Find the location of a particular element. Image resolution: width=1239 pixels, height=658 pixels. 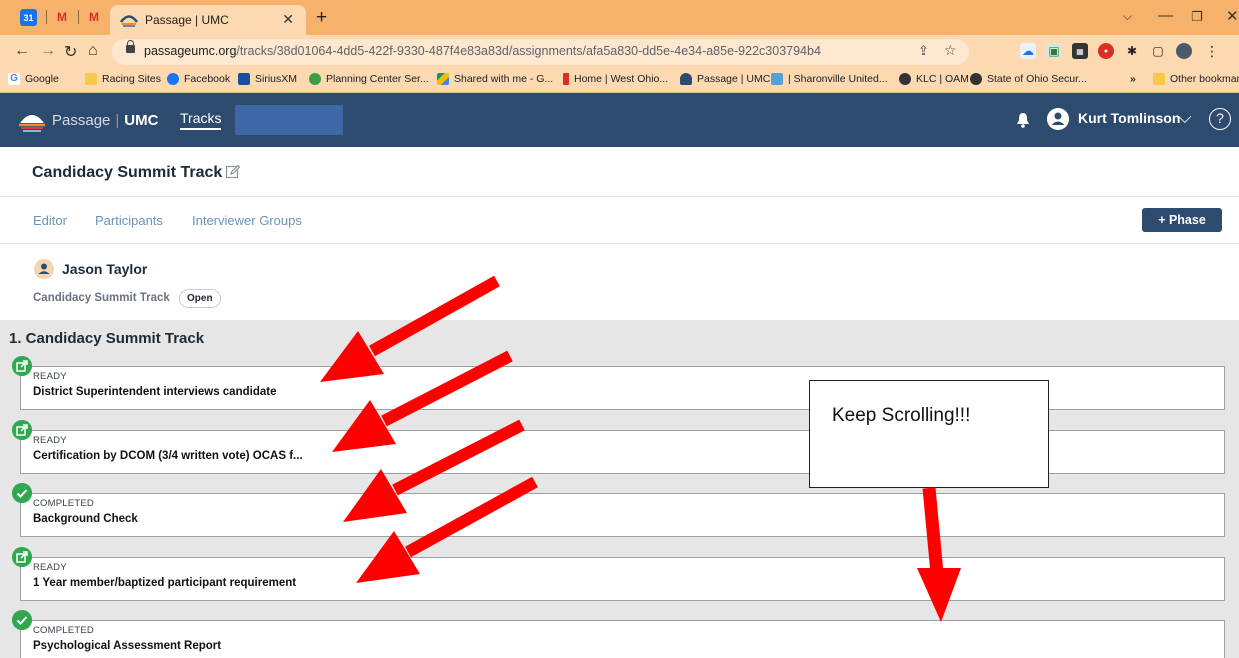

minimize-icon: — is located at coordinates (1165, 15).